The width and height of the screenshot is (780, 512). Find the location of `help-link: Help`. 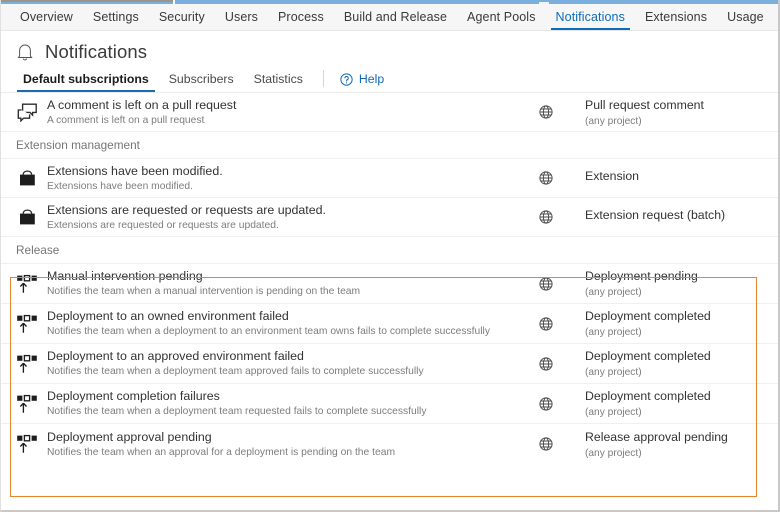

help-link: Help is located at coordinates (362, 79).